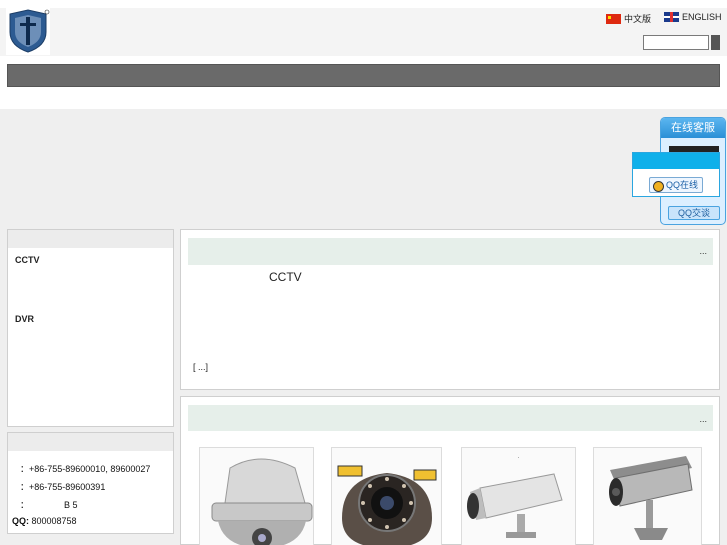  Describe the element at coordinates (518, 457) in the screenshot. I see `product-caption: .` at that location.